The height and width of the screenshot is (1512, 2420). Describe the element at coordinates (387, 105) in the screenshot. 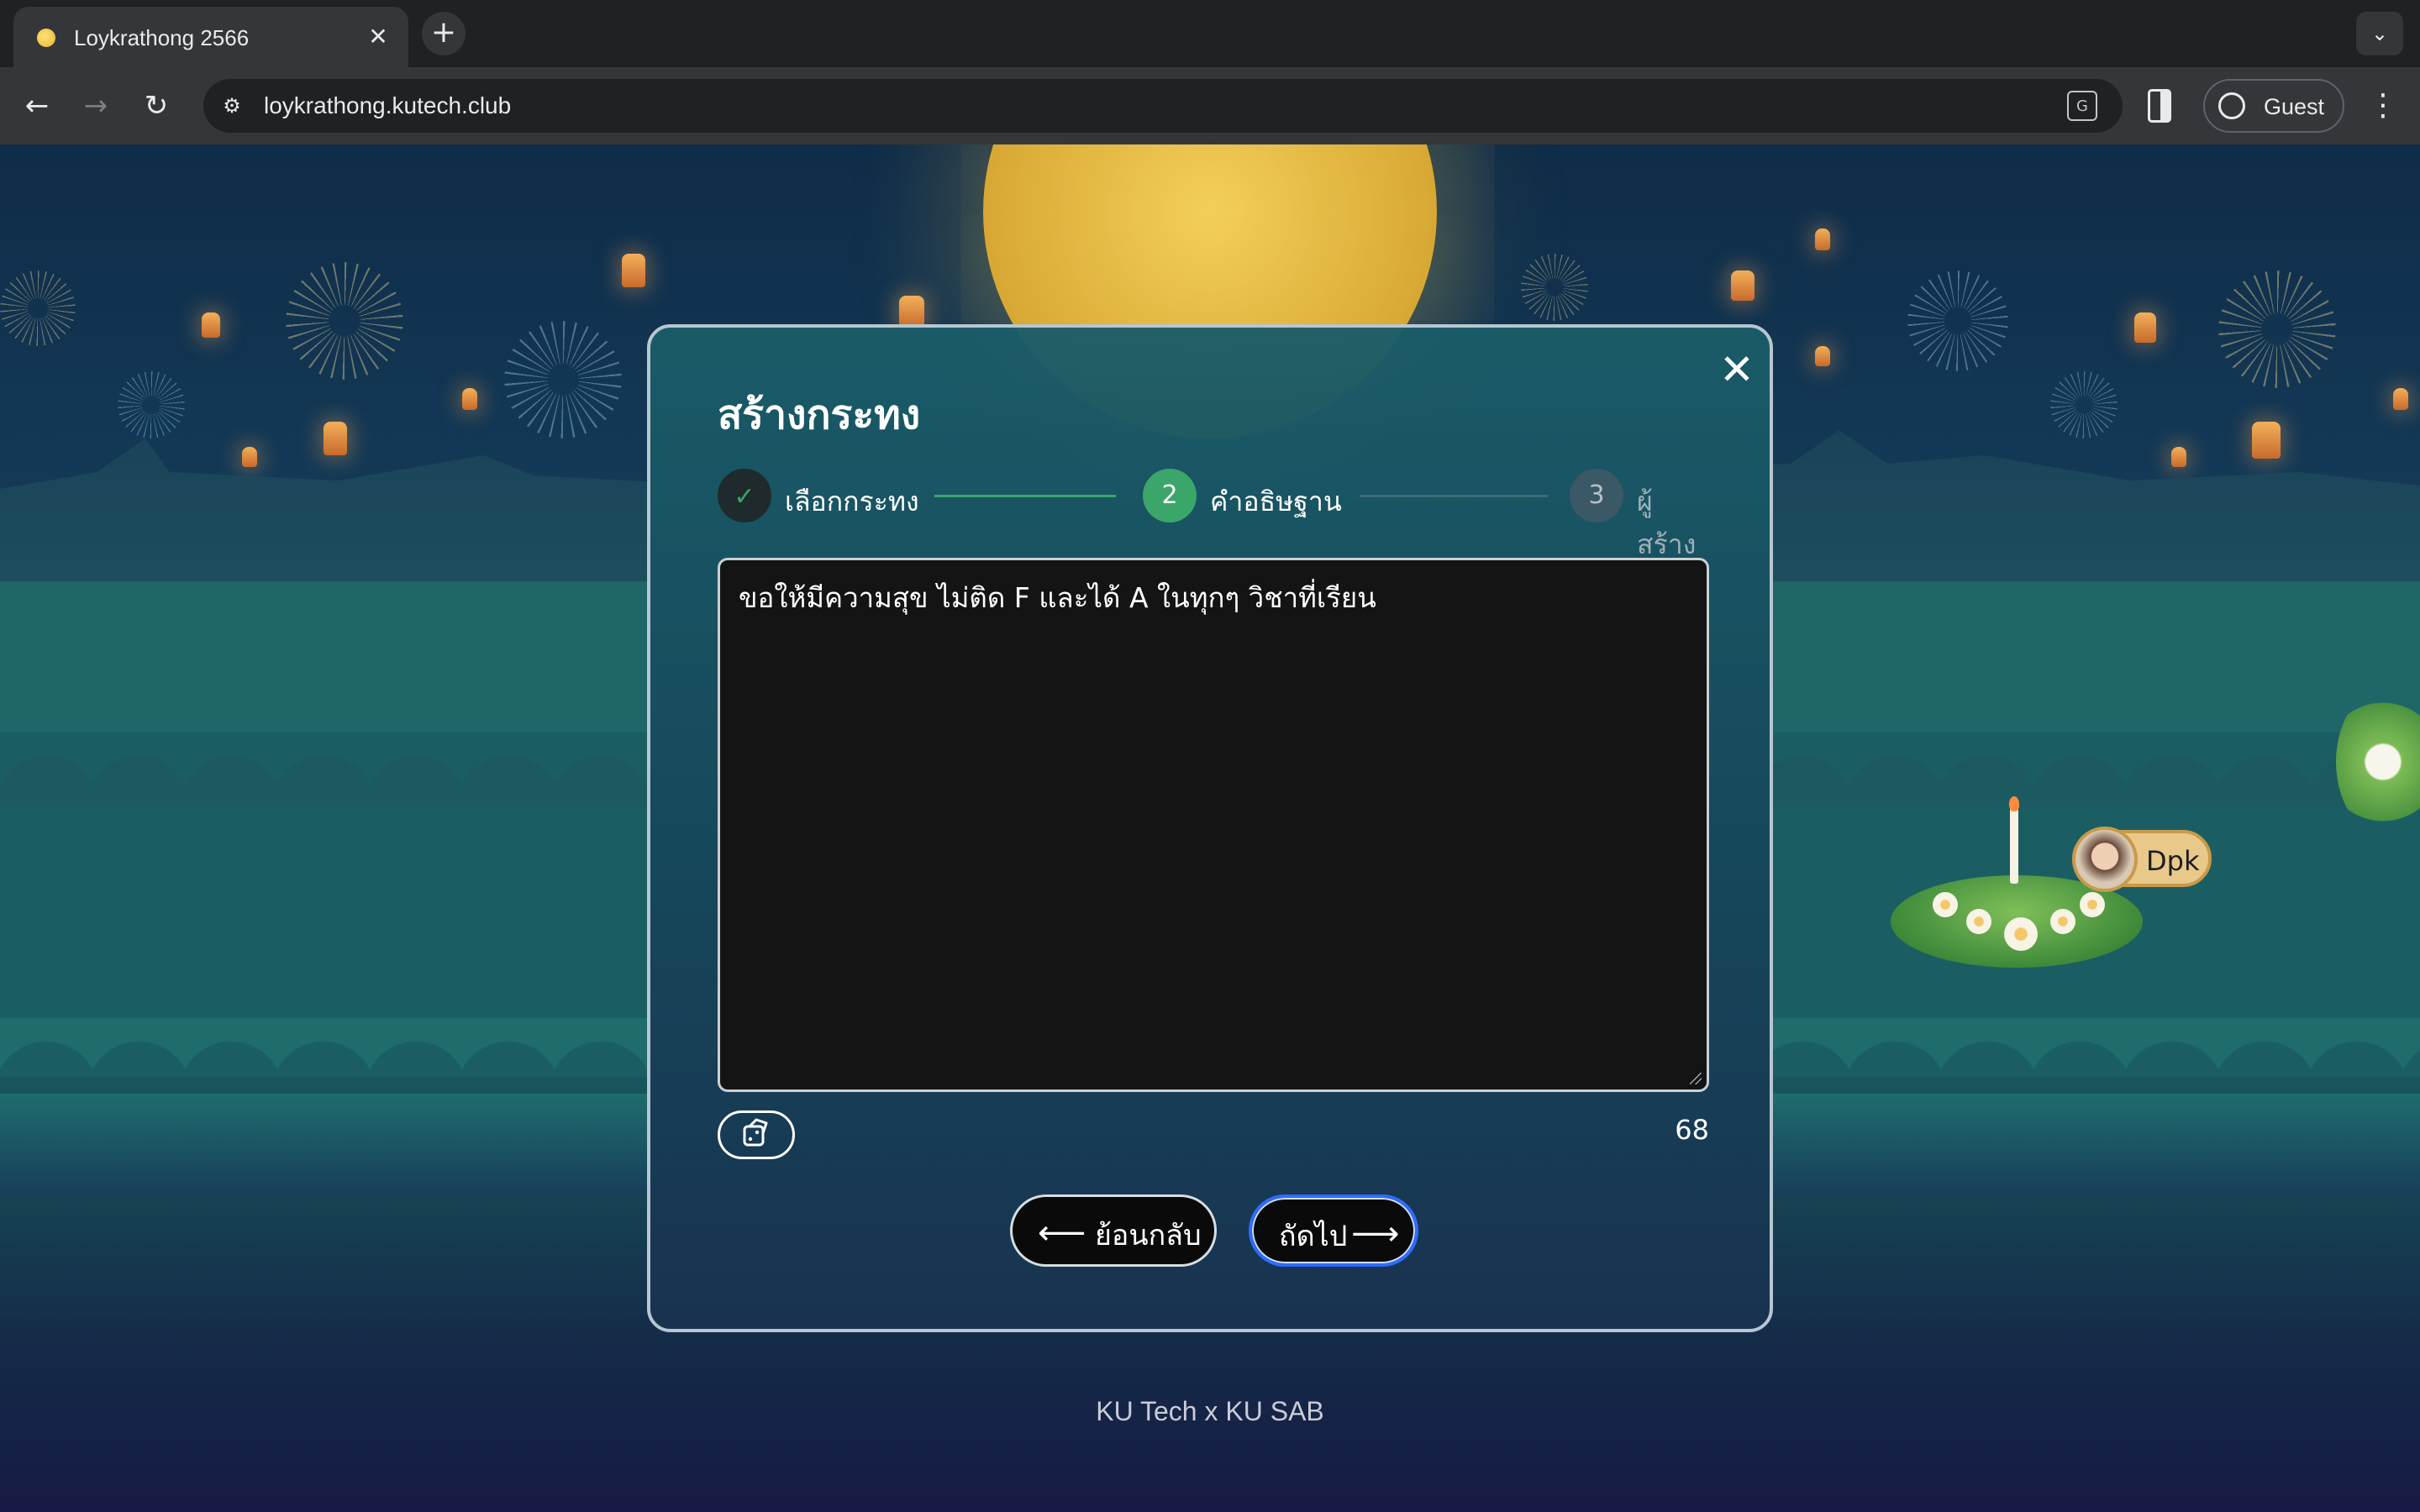

I see `url-text: loykrathong.kutech.club` at that location.